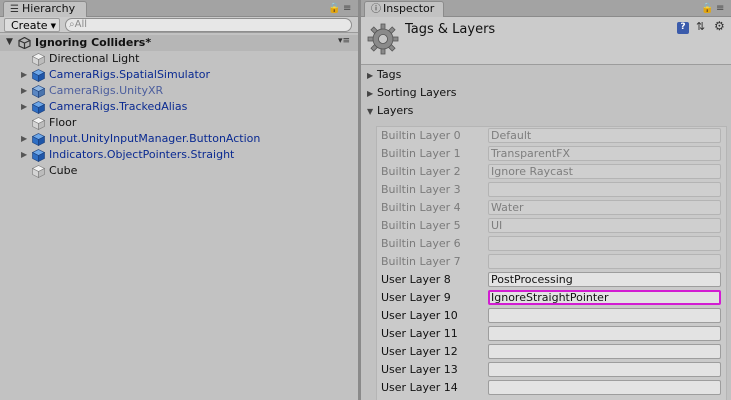 Image resolution: width=731 pixels, height=400 pixels. Describe the element at coordinates (421, 261) in the screenshot. I see `layer-name-label: Builtin Layer 7` at that location.